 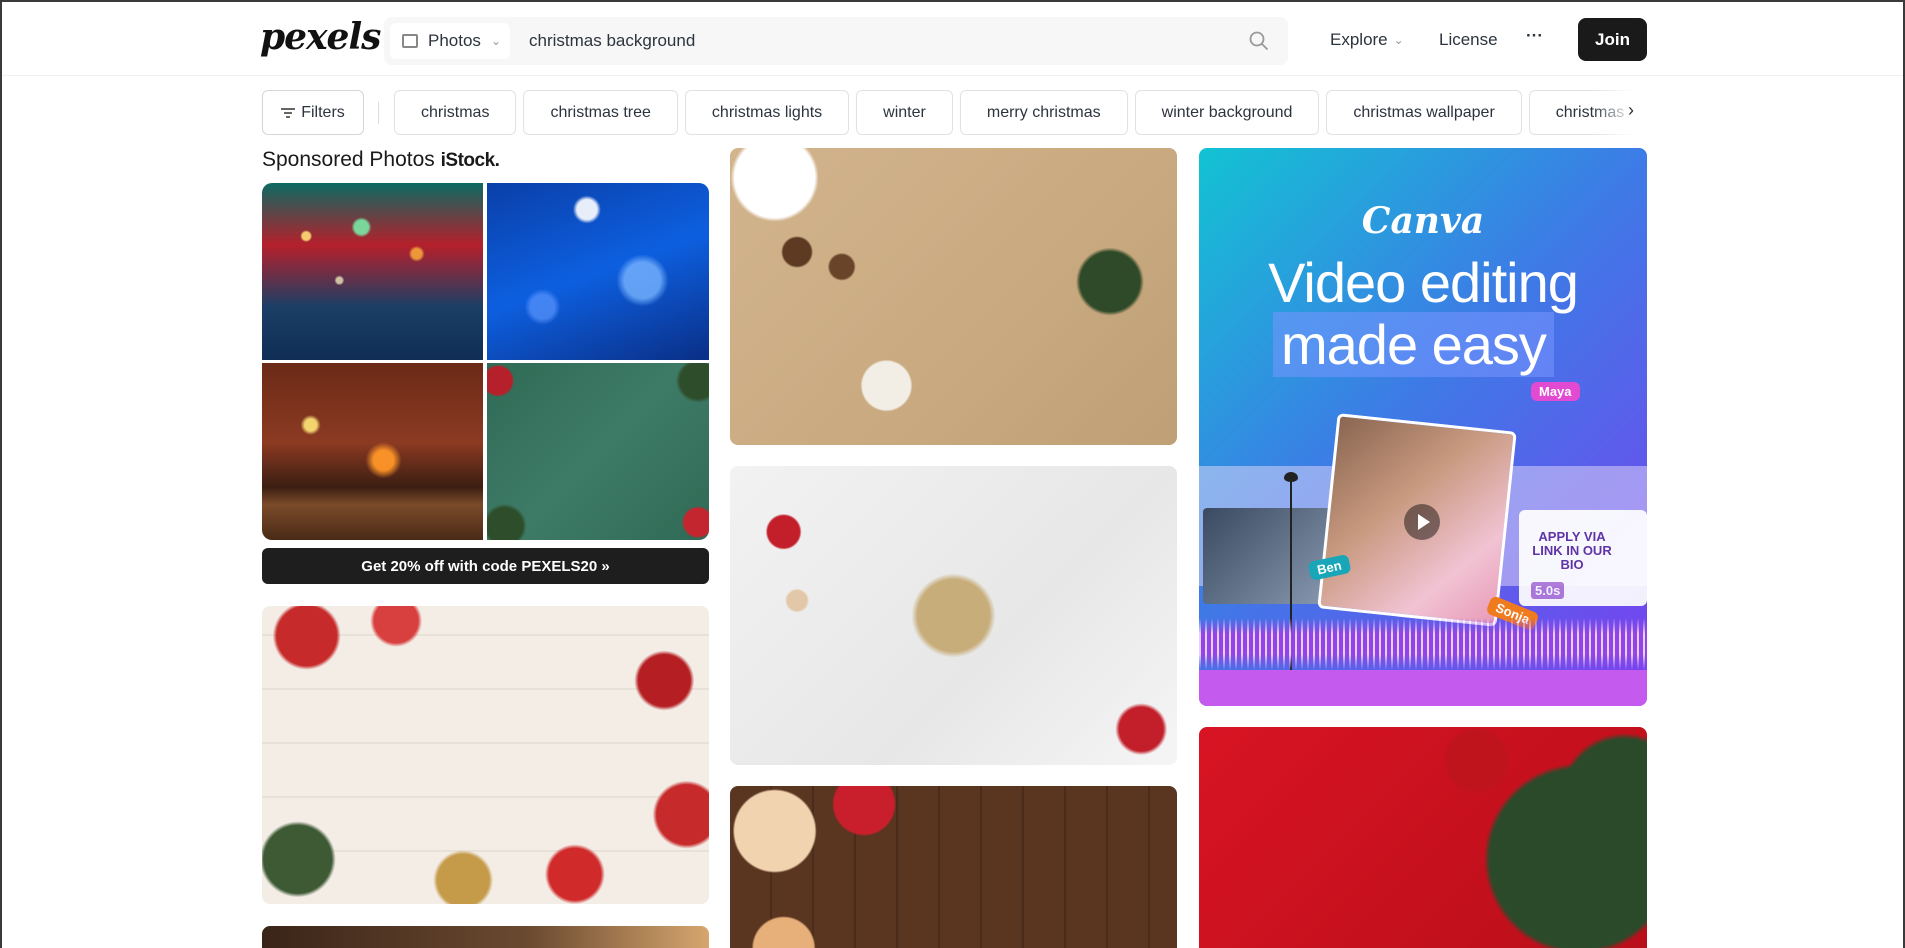 What do you see at coordinates (1259, 41) in the screenshot?
I see `search-icon` at bounding box center [1259, 41].